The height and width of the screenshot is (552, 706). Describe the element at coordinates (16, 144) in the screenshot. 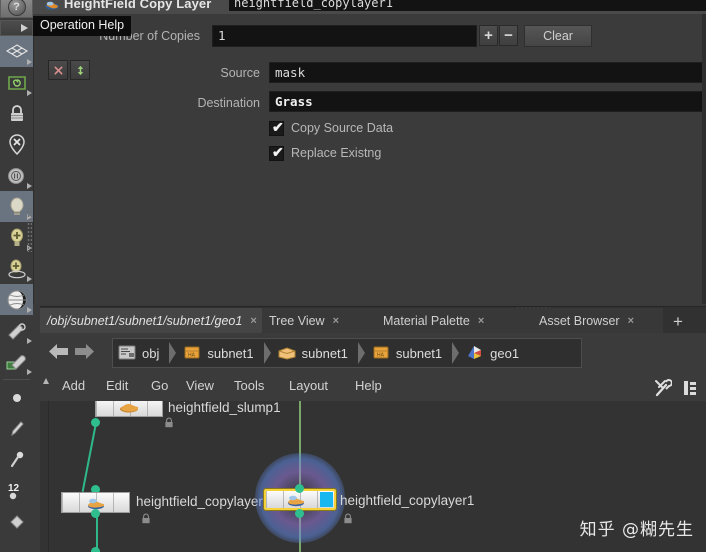

I see `no-pivot-tool-button` at that location.